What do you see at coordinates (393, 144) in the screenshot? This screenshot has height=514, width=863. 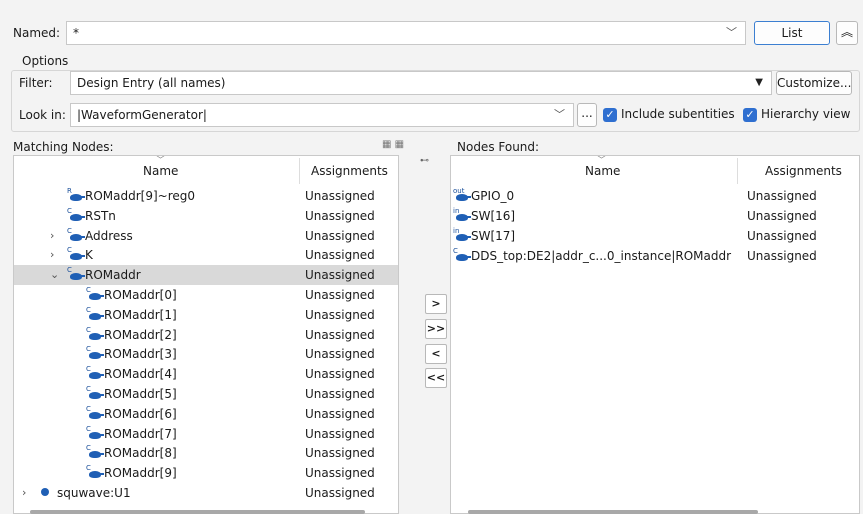 I see `grid-icon: ▦ ▦` at bounding box center [393, 144].